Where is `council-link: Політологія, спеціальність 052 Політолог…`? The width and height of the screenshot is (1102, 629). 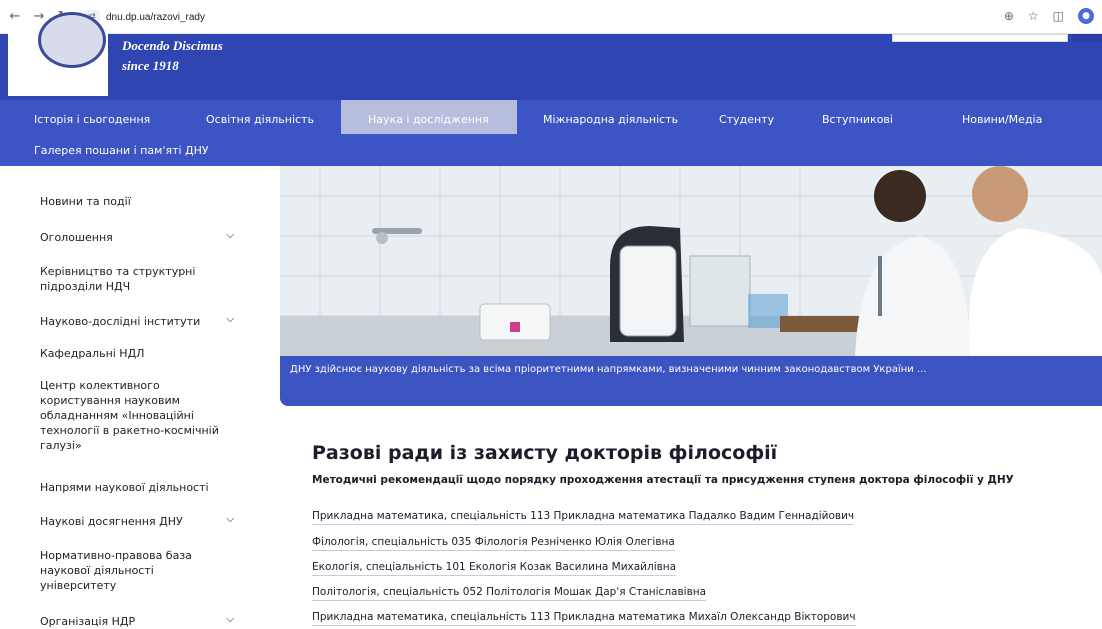 council-link: Політологія, спеціальність 052 Політолог… is located at coordinates (509, 593).